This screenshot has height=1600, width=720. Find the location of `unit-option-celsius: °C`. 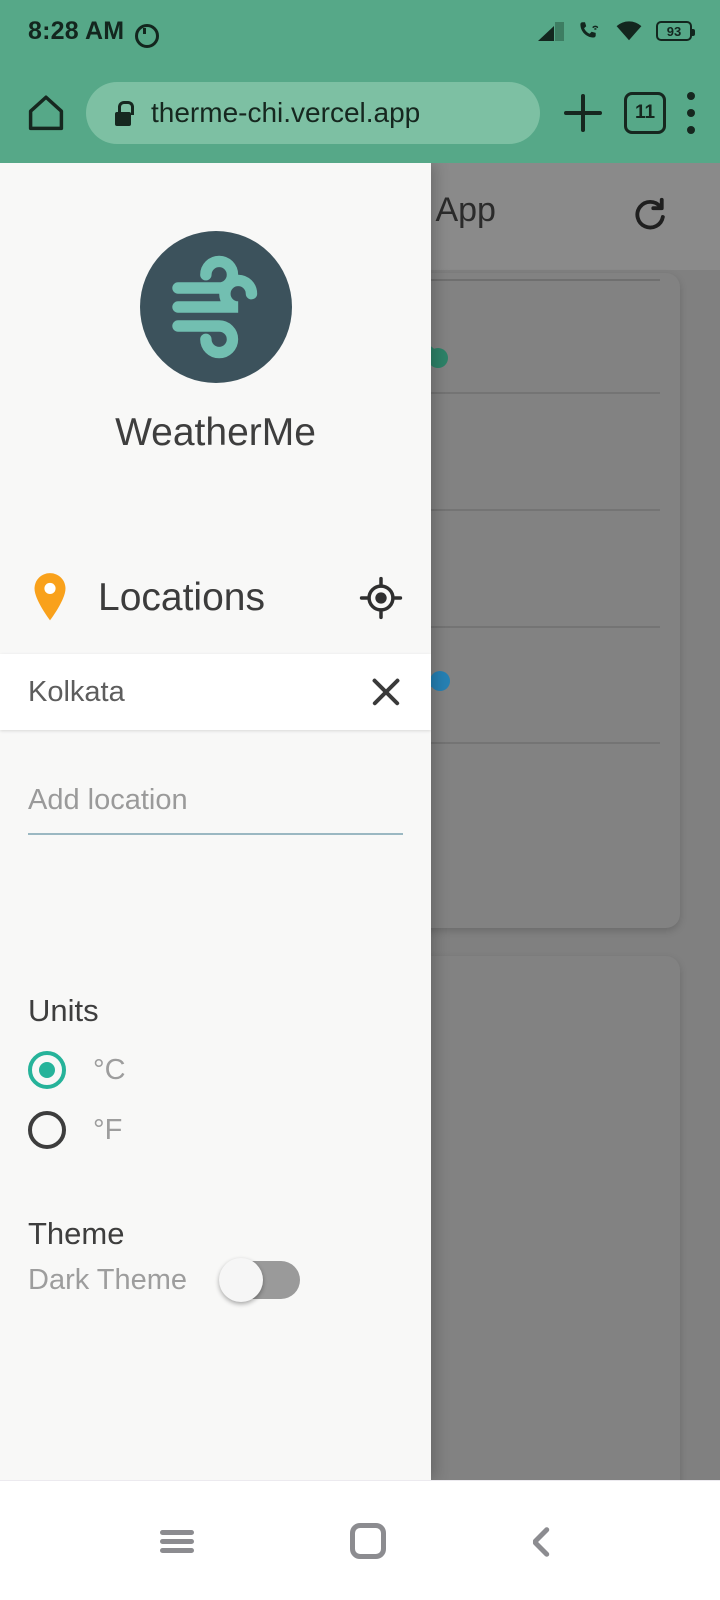

unit-option-celsius: °C is located at coordinates (77, 1070).